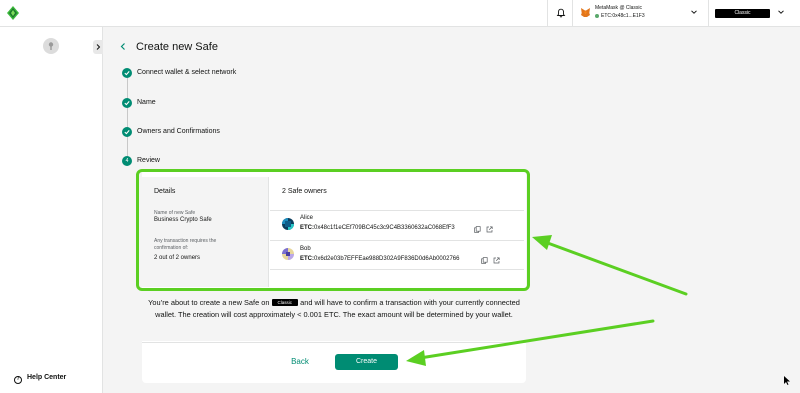 This screenshot has height=393, width=800. I want to click on safe-logo-icon, so click(13, 13).